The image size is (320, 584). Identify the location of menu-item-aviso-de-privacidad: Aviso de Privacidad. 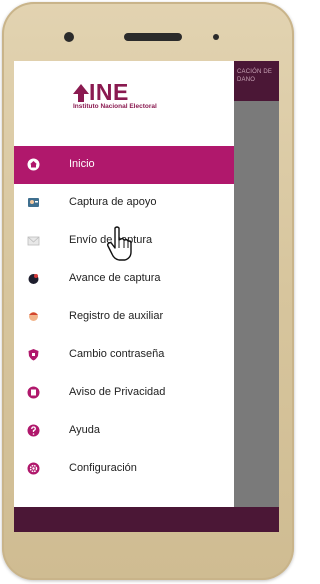
(124, 393).